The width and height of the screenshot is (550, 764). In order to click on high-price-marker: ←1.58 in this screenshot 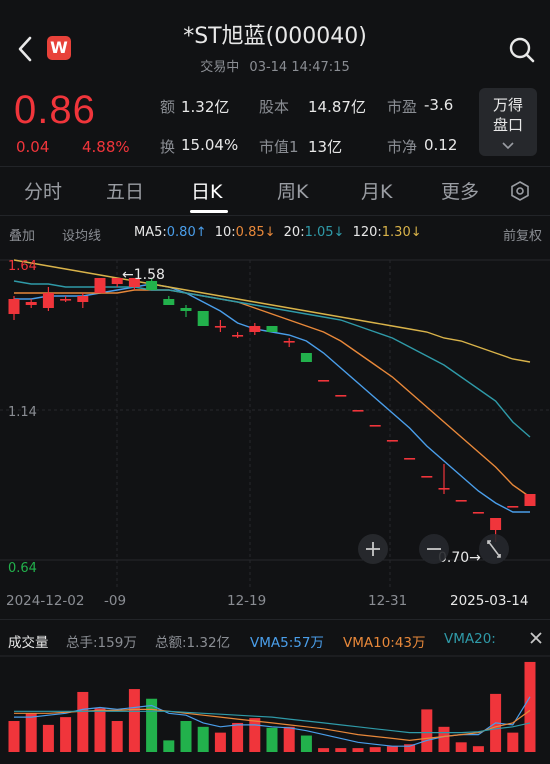, I will do `click(143, 275)`.